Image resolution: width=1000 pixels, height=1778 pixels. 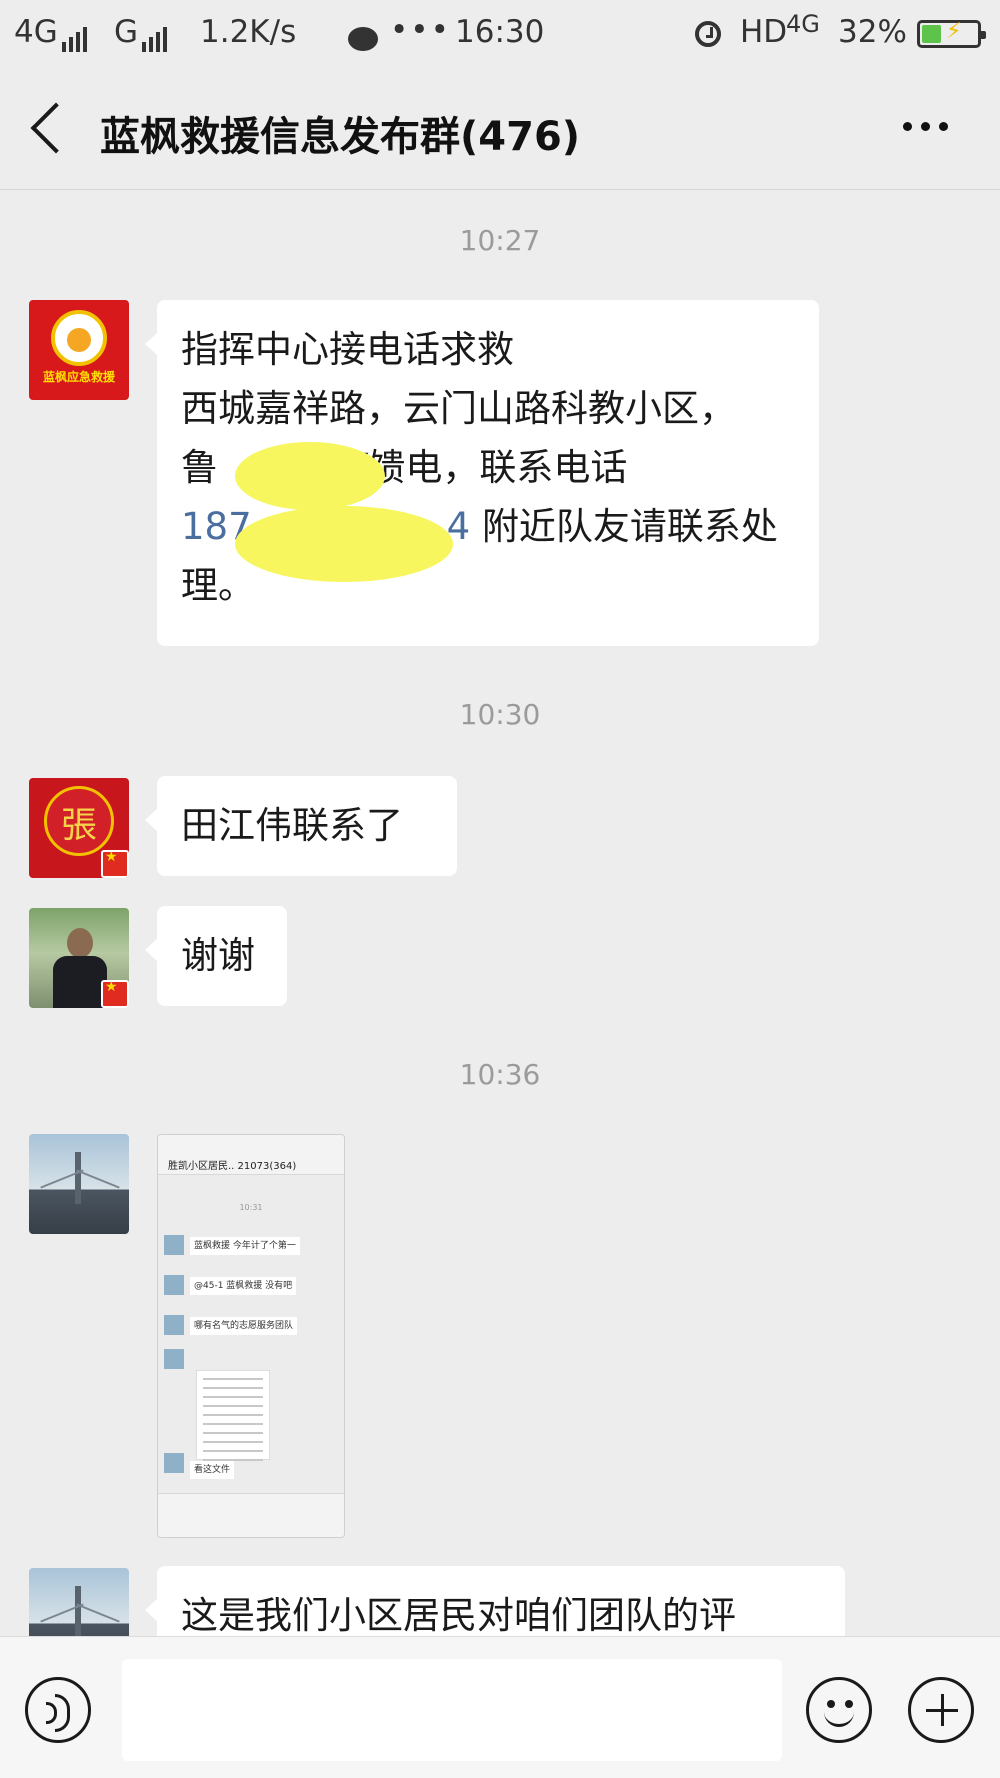 I want to click on thumbnail-line: @45-1 蓝枫救援 没有吧, so click(x=243, y=1286).